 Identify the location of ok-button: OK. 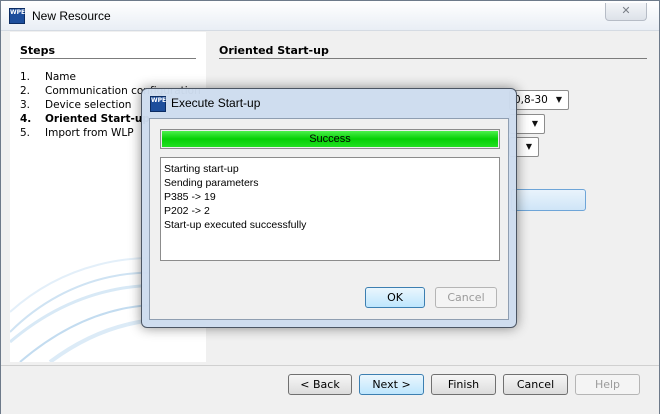
(395, 297).